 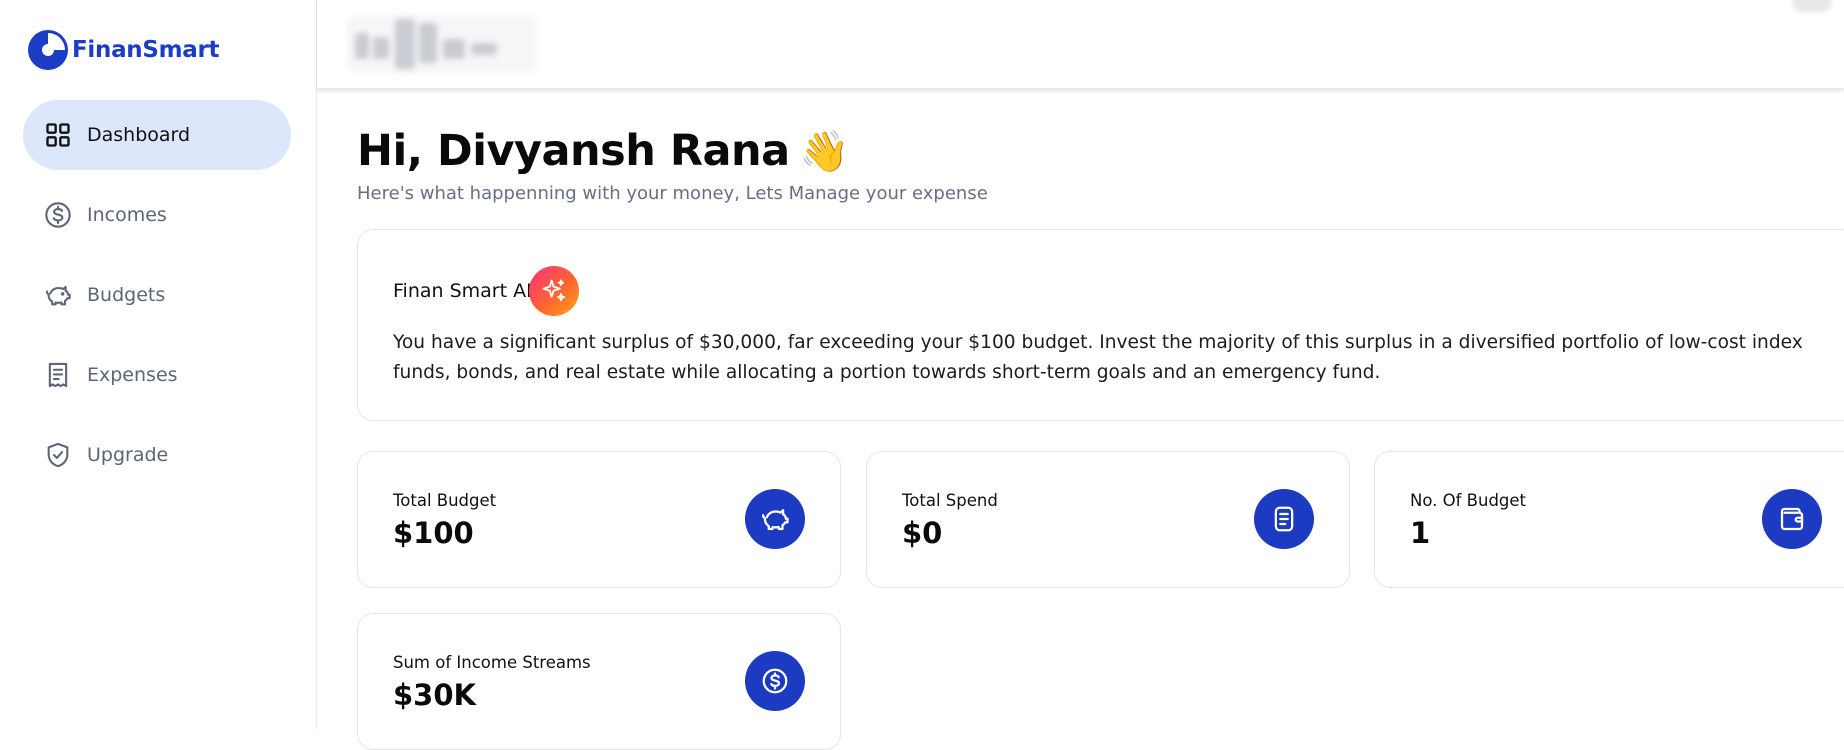 What do you see at coordinates (127, 215) in the screenshot?
I see `sidebar-item-label: Incomes` at bounding box center [127, 215].